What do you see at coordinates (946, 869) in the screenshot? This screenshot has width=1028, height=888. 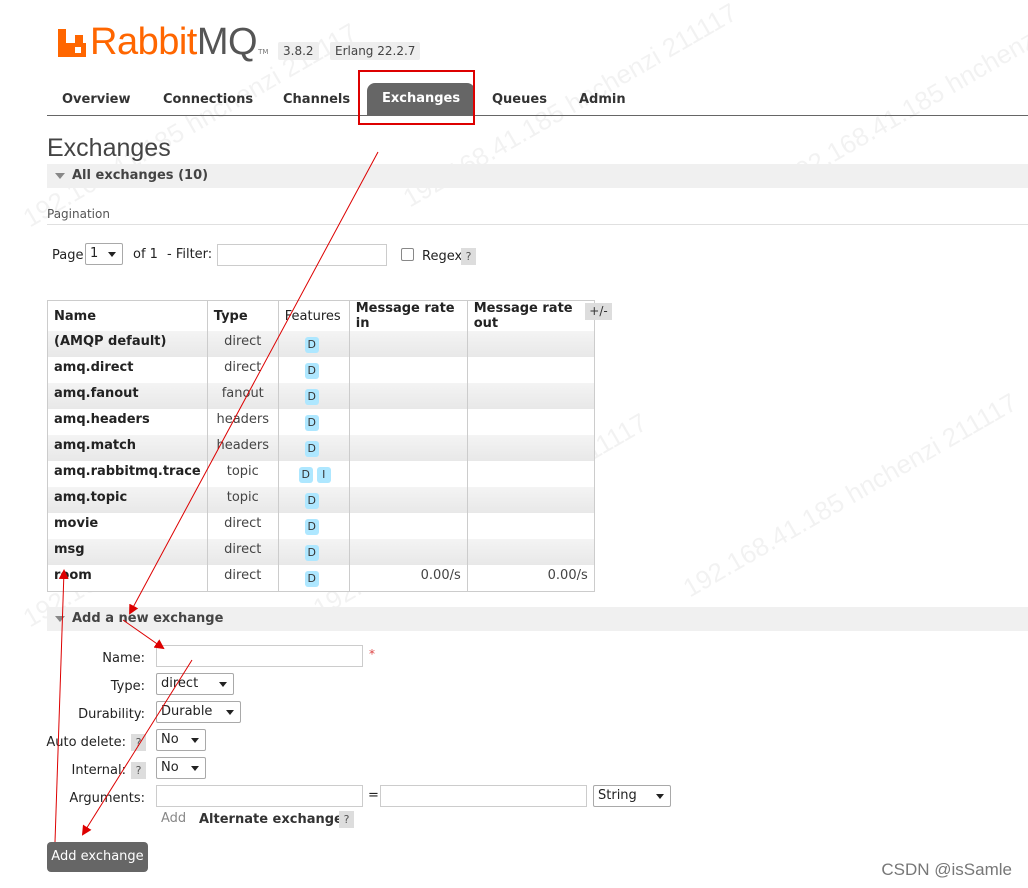 I see `csdn-watermark: CSDN @isSamle` at bounding box center [946, 869].